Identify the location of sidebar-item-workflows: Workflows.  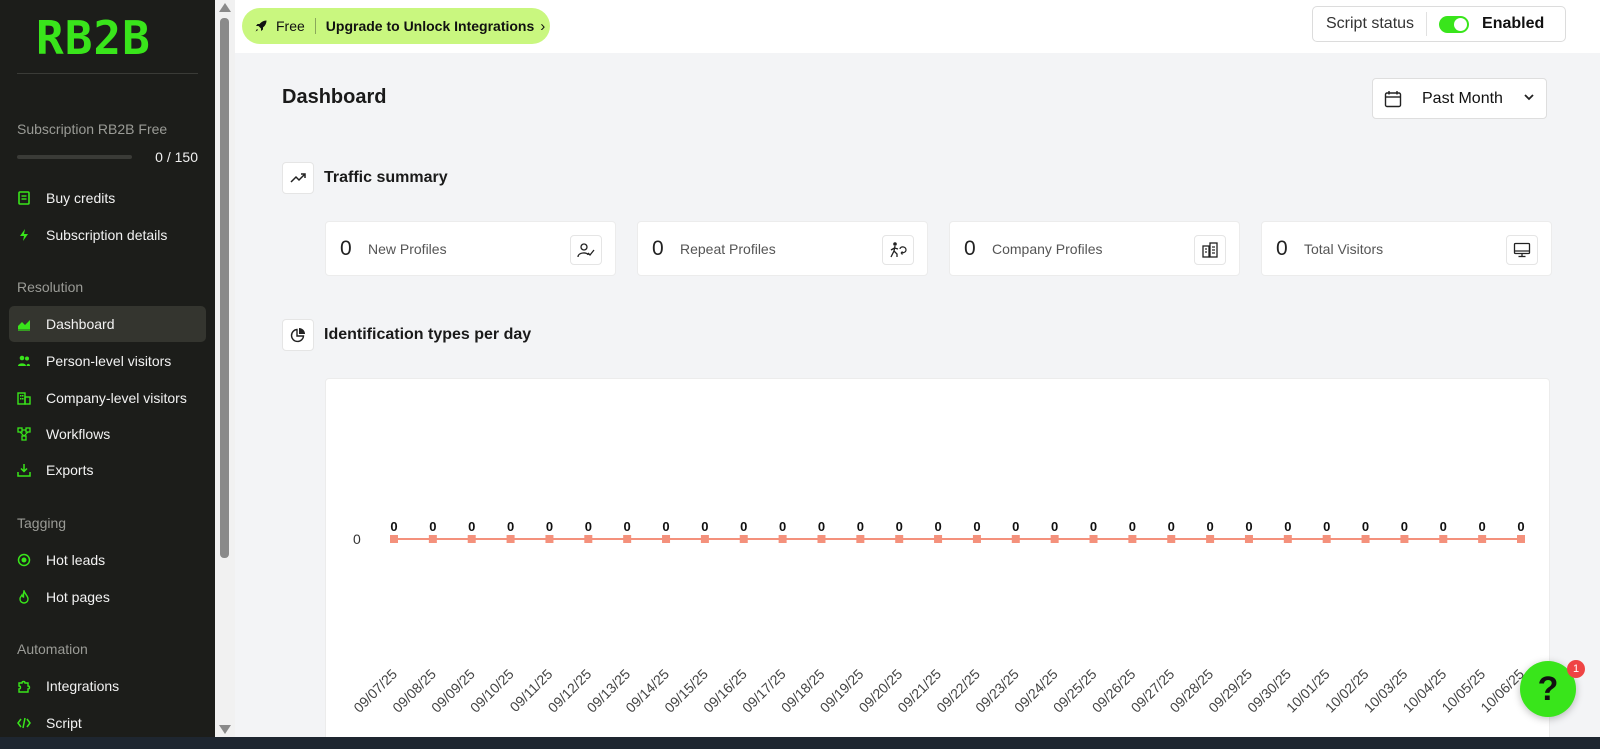
(107, 434).